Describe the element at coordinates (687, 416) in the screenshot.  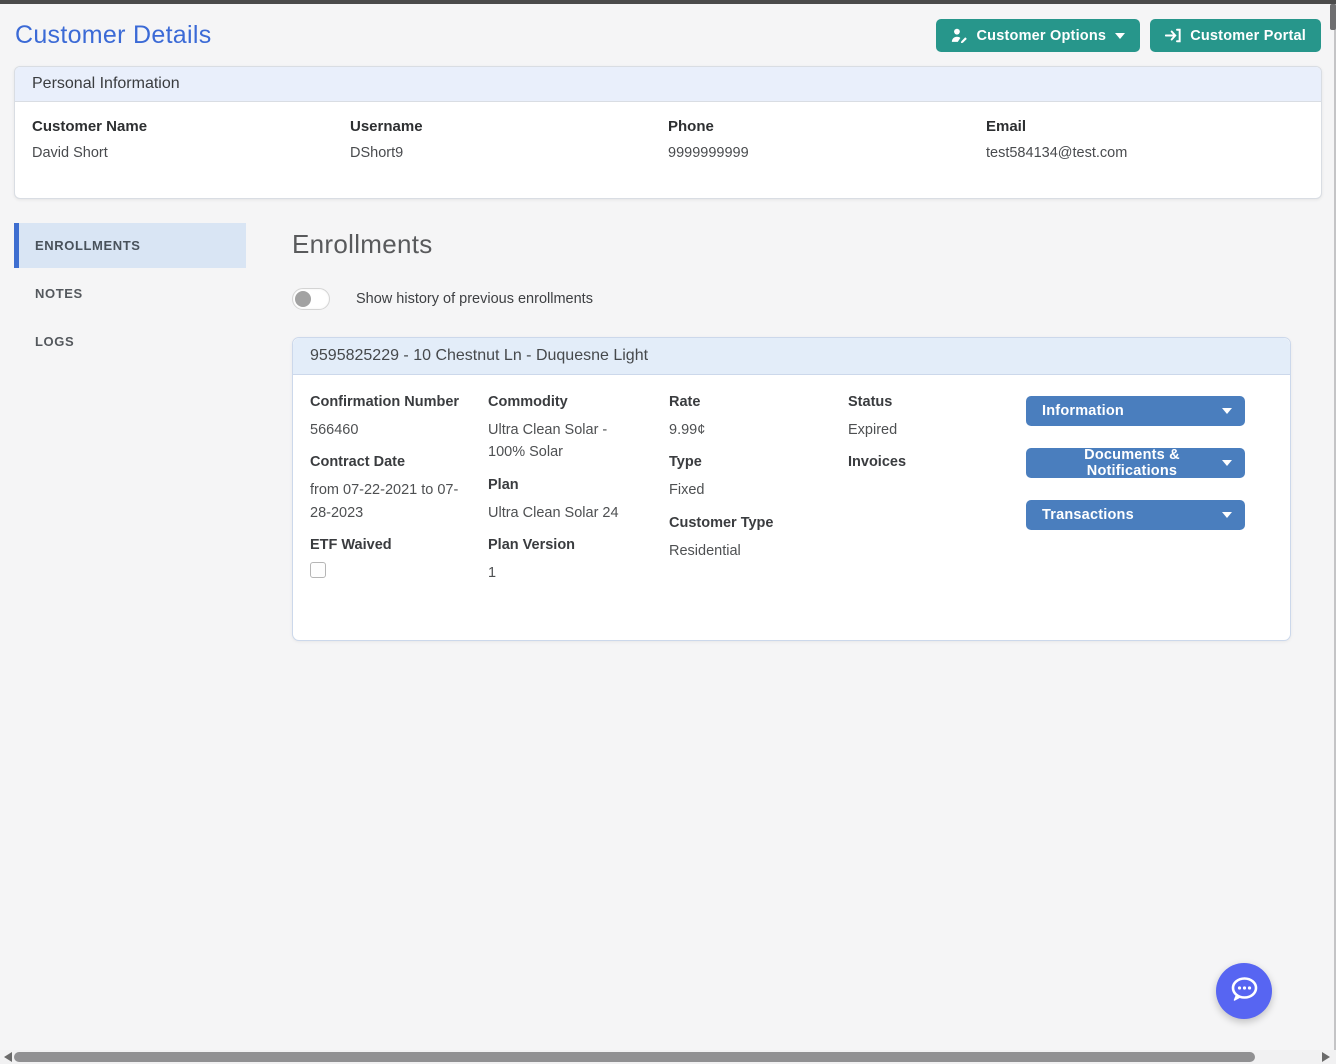
I see `field-rate: Rate 9.99¢` at that location.